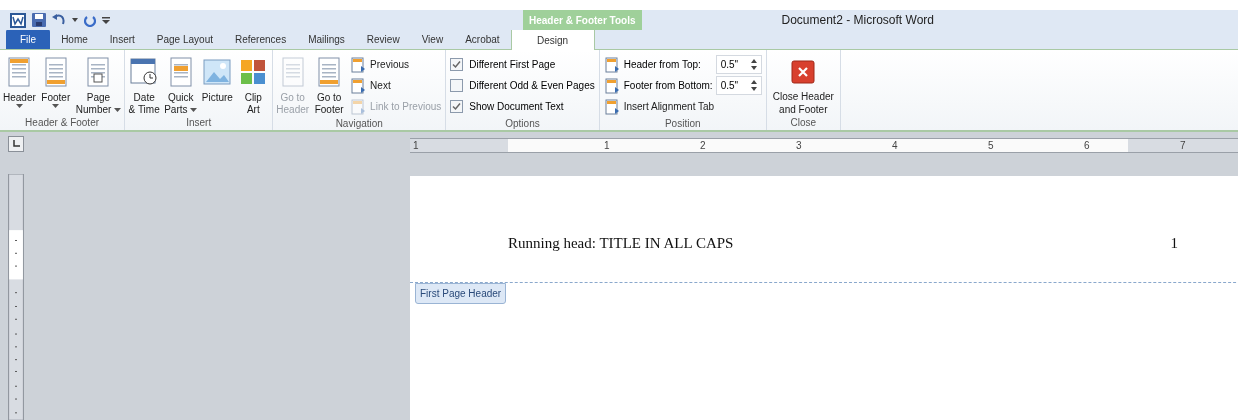 The image size is (1238, 420). I want to click on ribbon-tab: View, so click(432, 39).